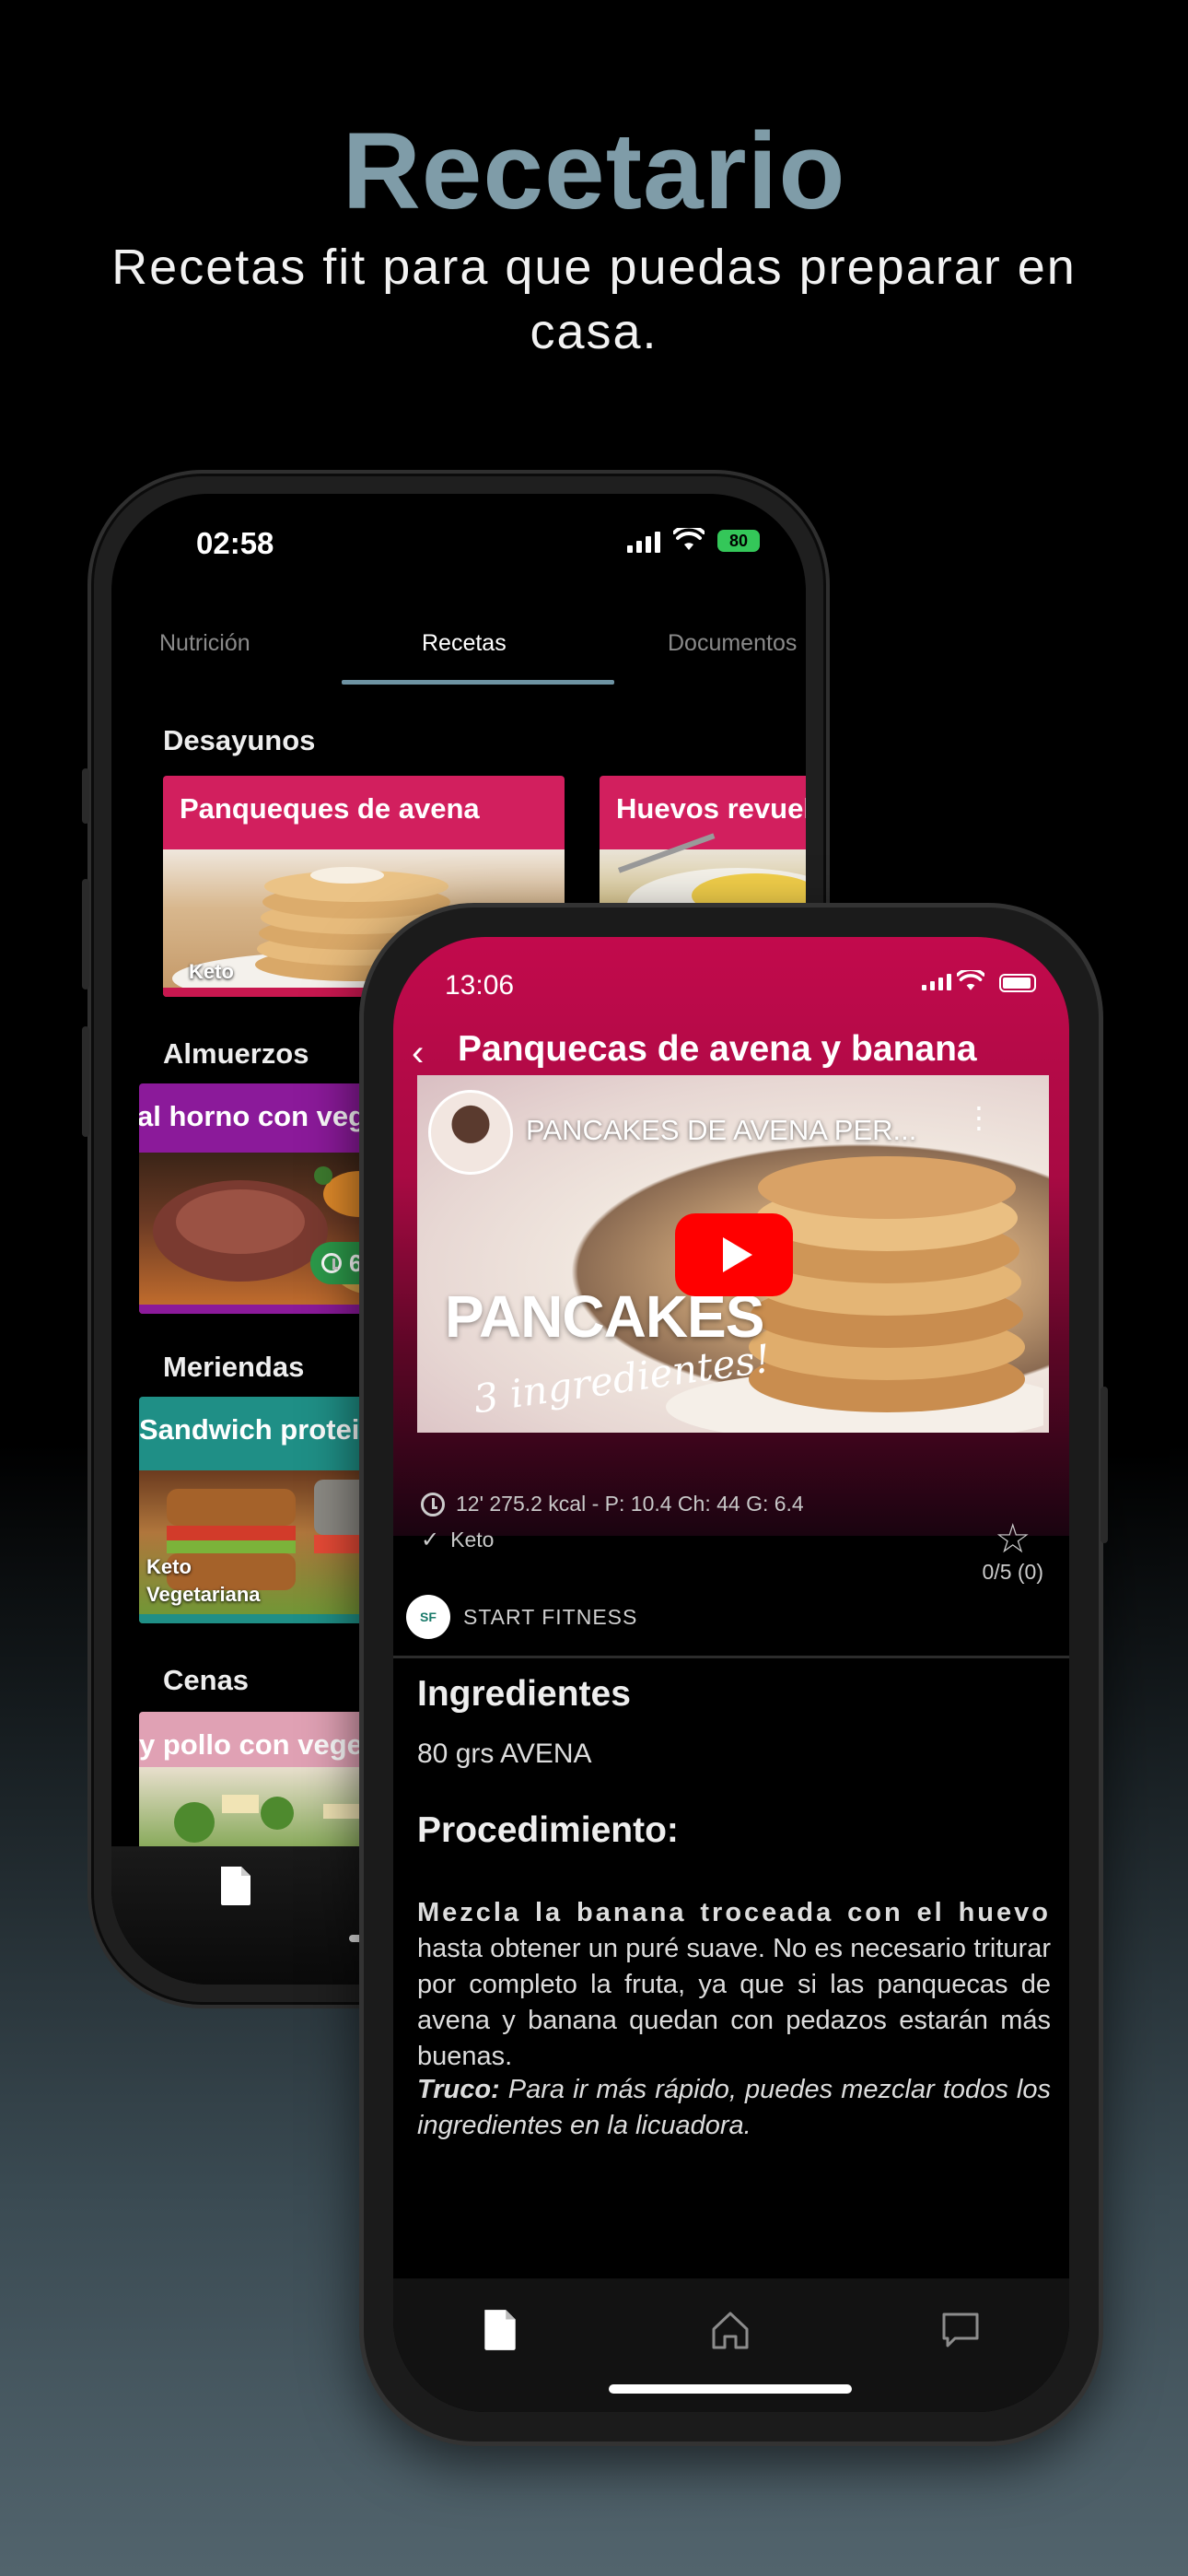  I want to click on battery-icon: 80, so click(738, 541).